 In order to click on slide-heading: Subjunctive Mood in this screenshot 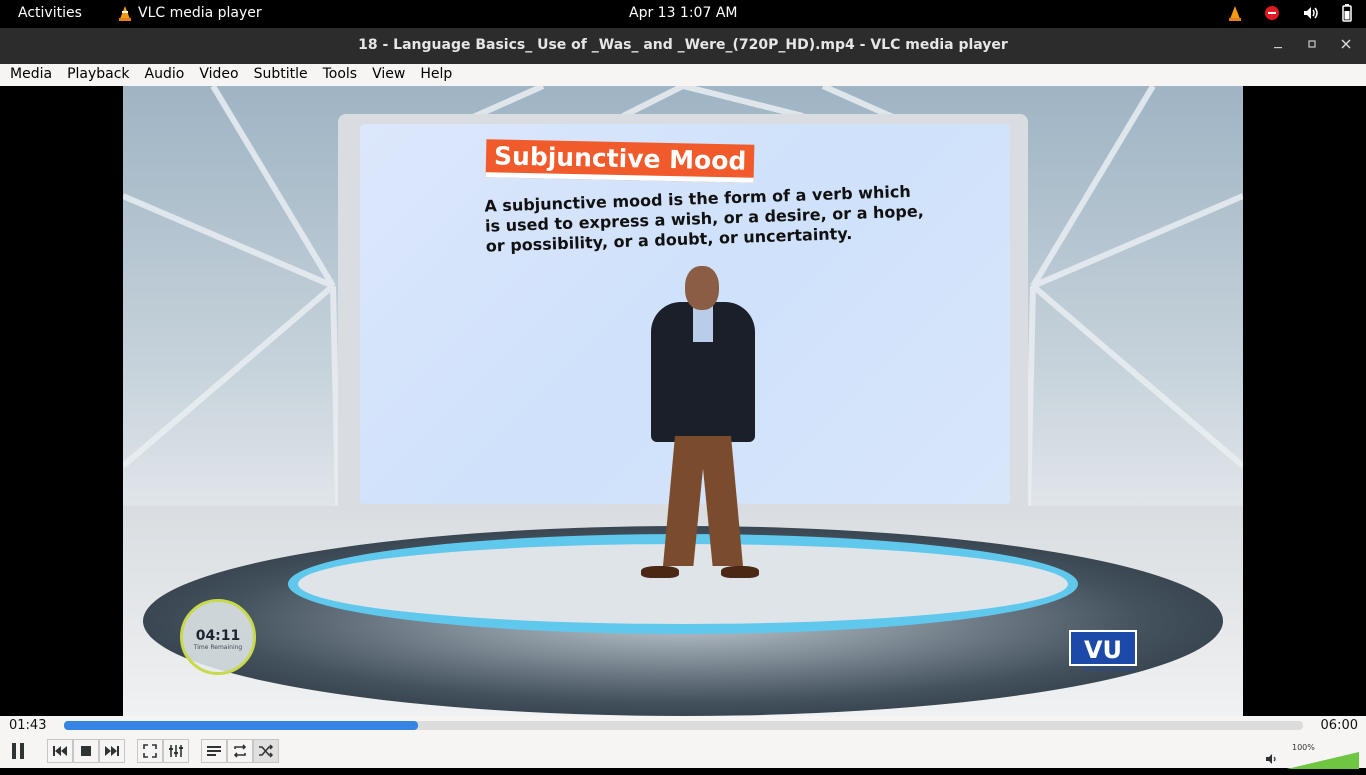, I will do `click(620, 161)`.